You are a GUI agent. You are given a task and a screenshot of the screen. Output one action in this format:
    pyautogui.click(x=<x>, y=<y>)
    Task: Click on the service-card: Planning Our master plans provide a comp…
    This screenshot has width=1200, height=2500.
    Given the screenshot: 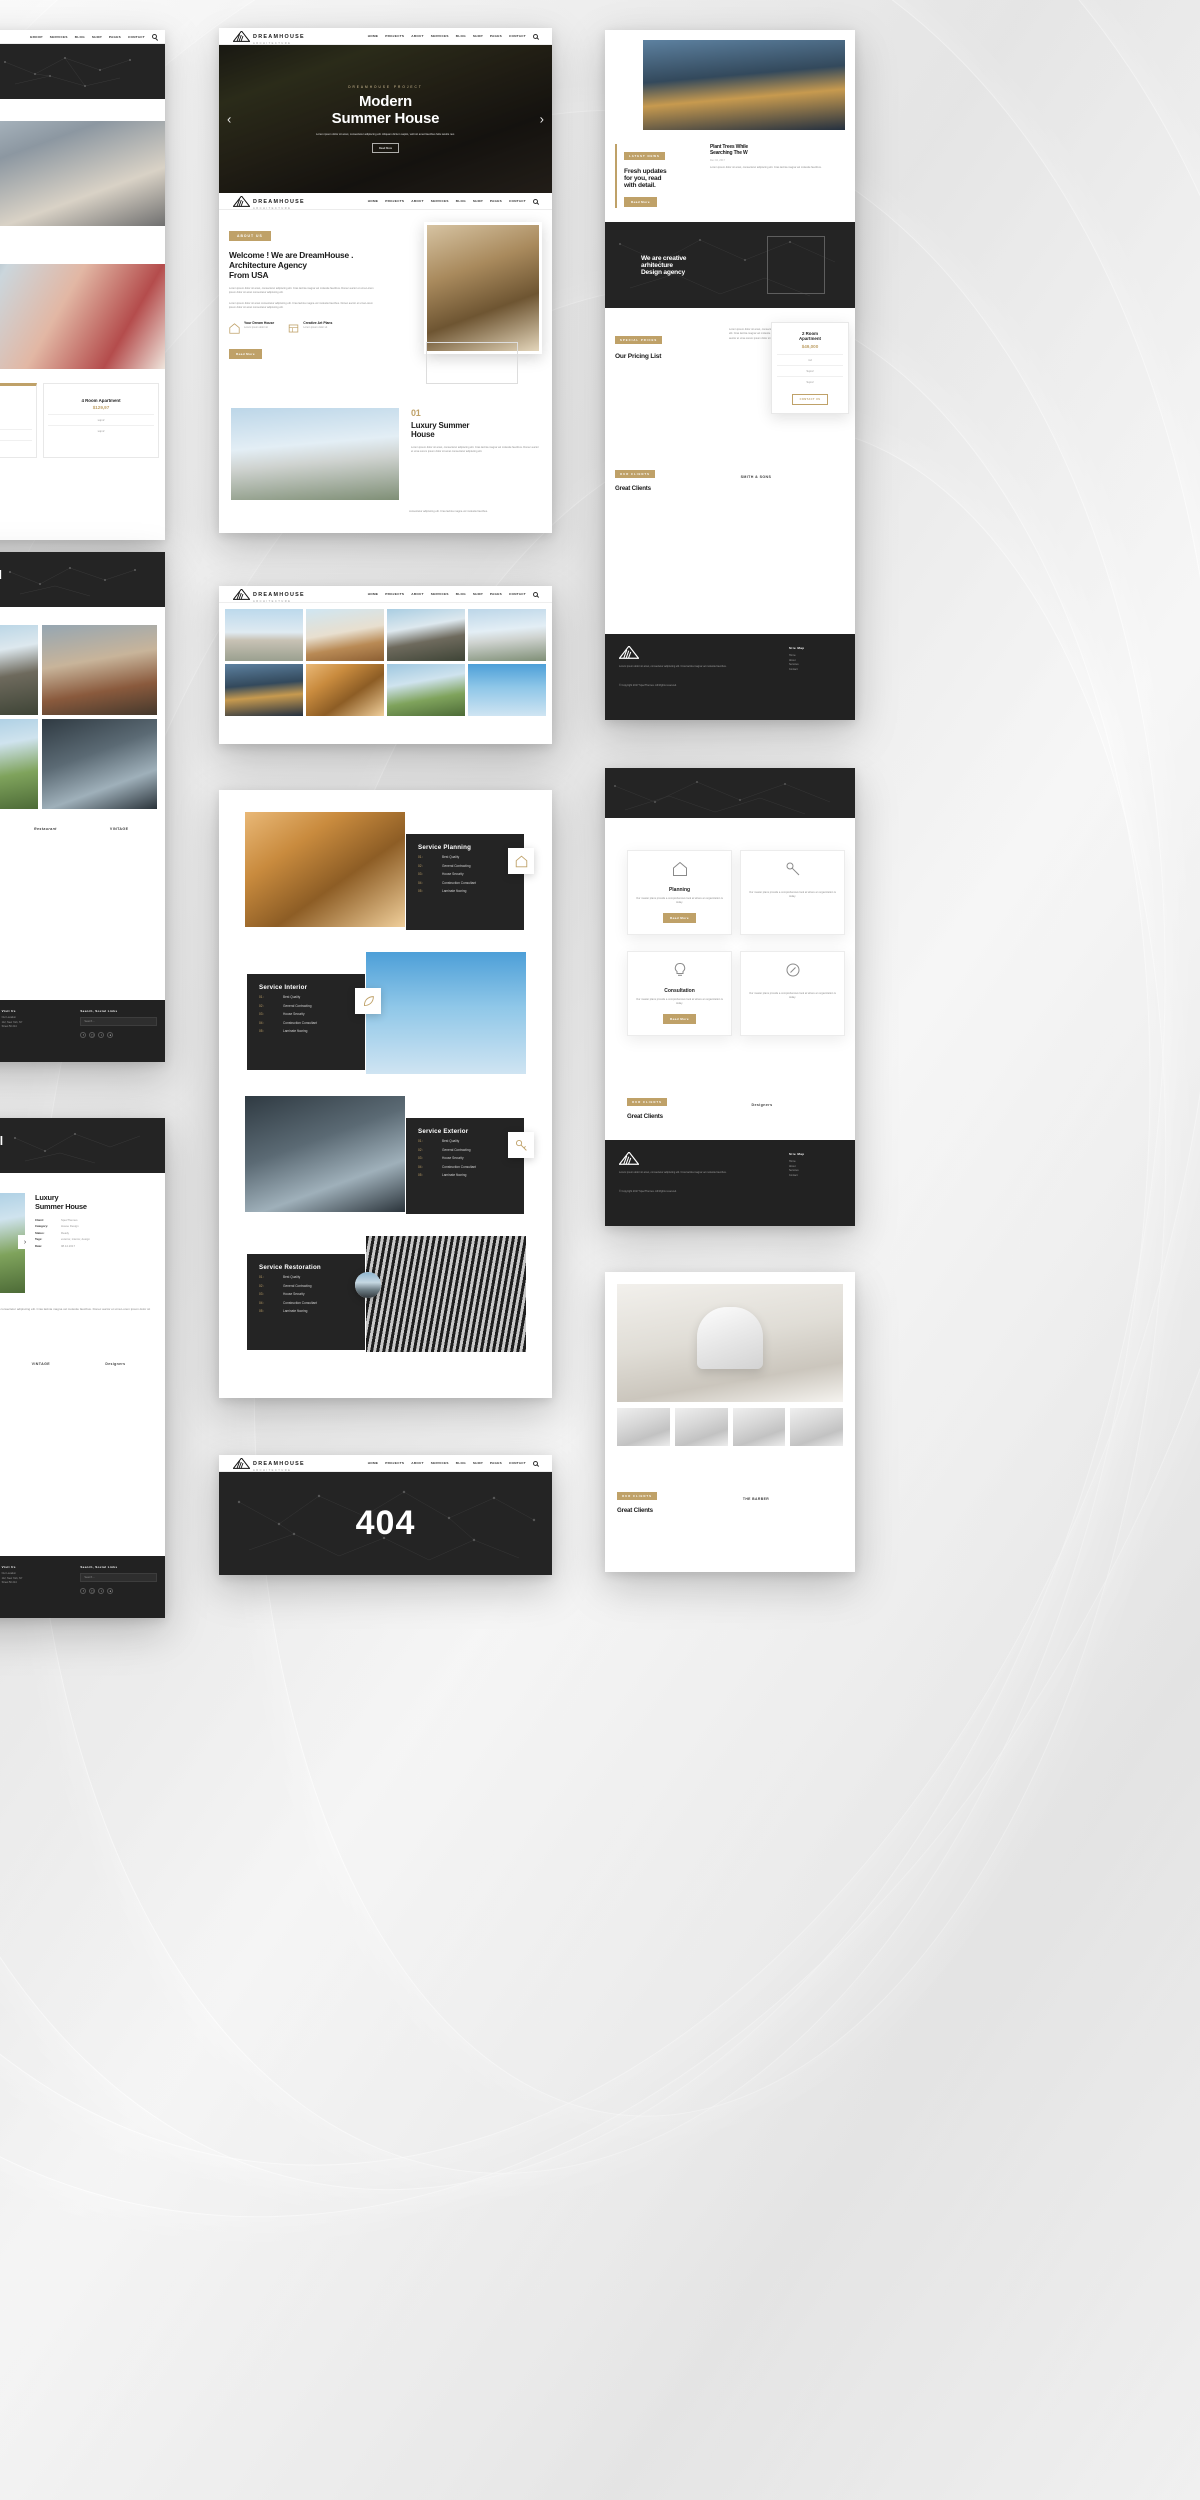 What is the action you would take?
    pyautogui.click(x=679, y=892)
    